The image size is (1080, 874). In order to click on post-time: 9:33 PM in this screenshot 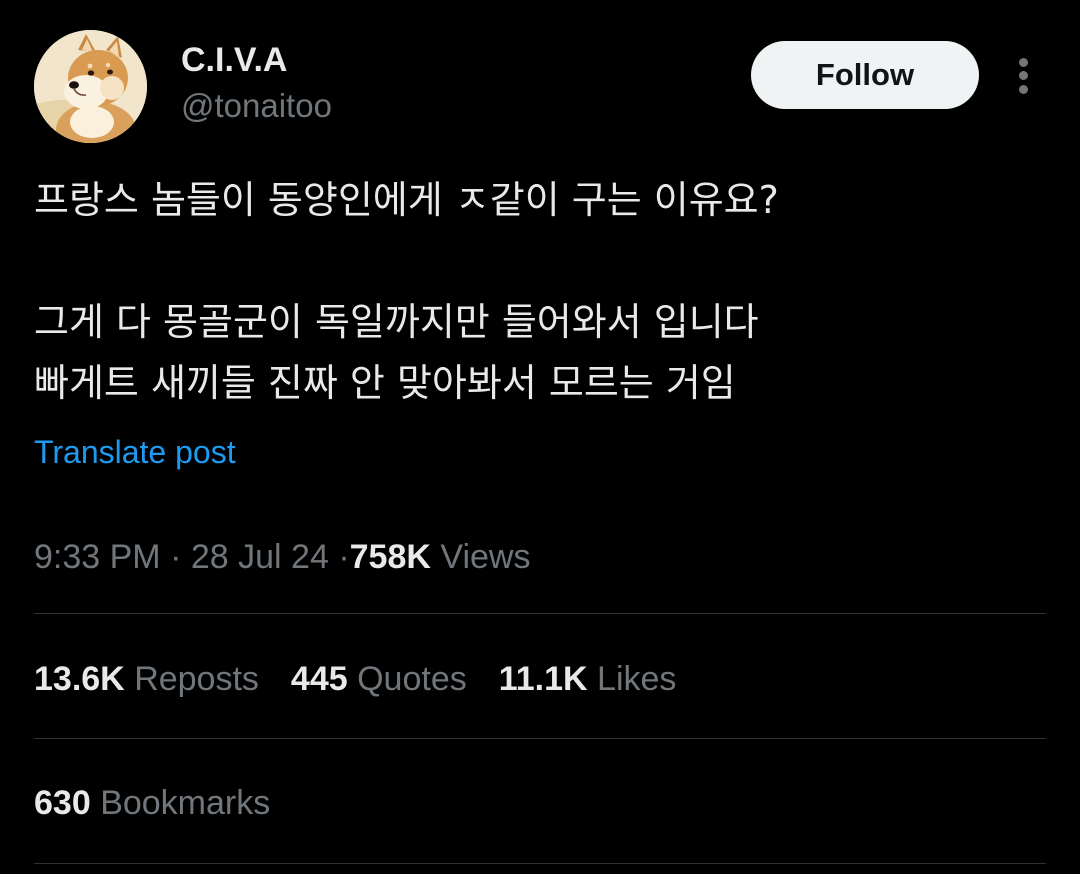, I will do `click(97, 557)`.